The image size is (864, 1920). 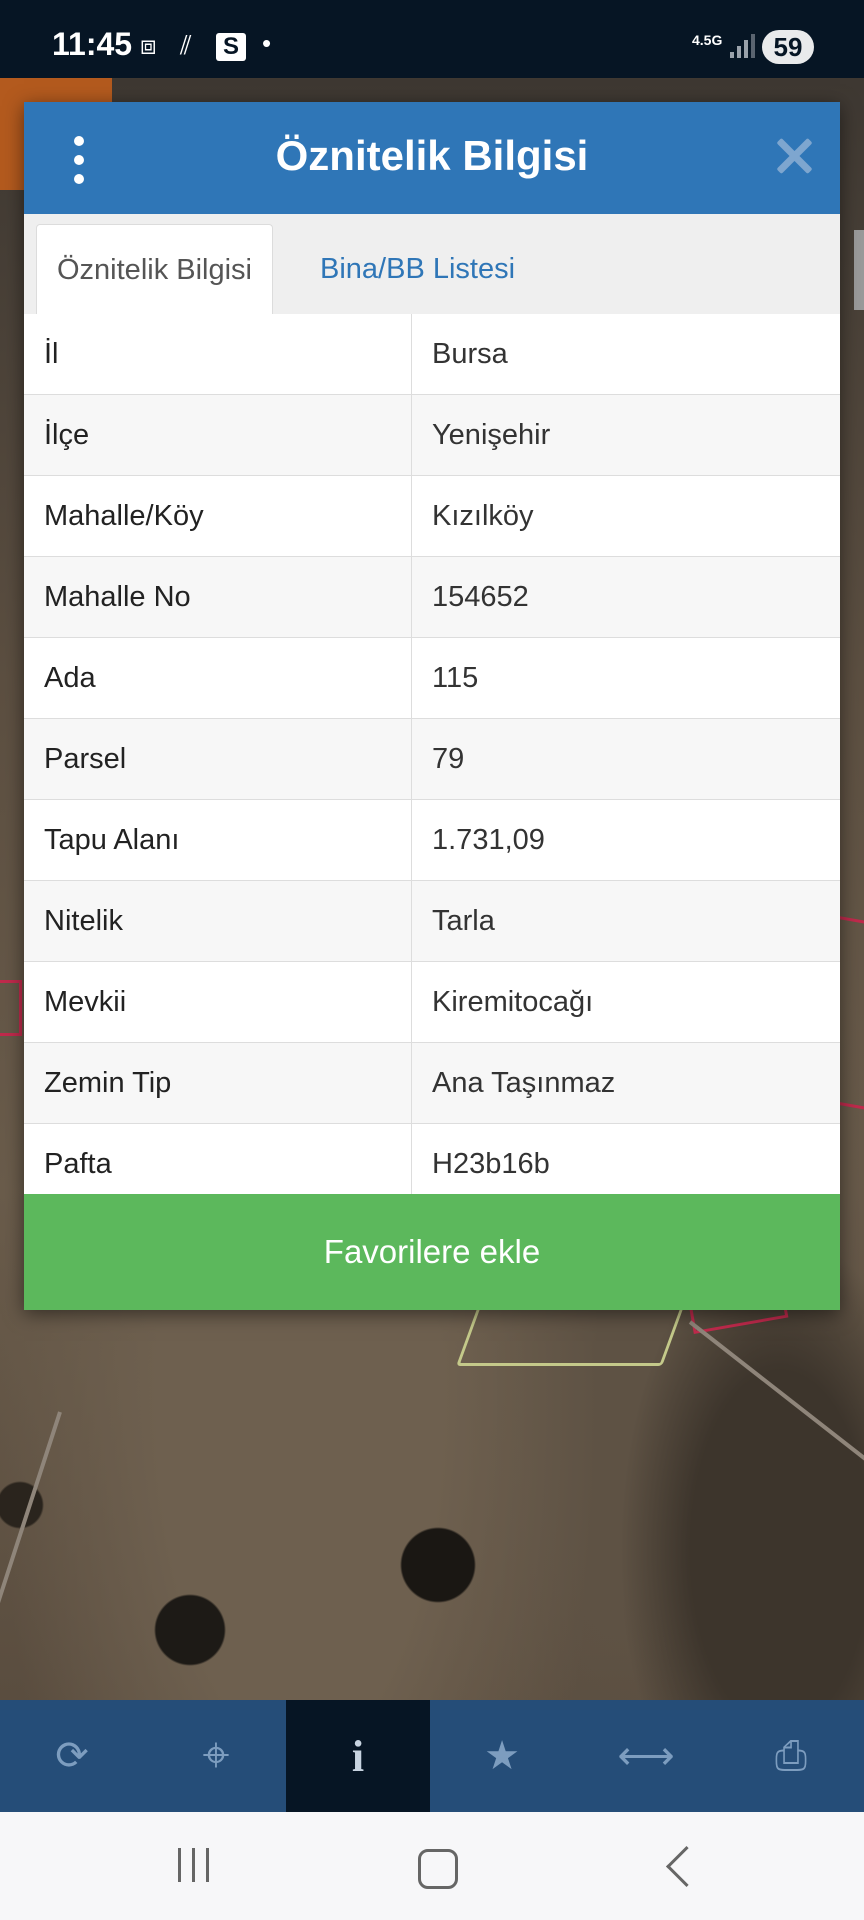 What do you see at coordinates (491, 435) in the screenshot?
I see `row-value: Yenişehir` at bounding box center [491, 435].